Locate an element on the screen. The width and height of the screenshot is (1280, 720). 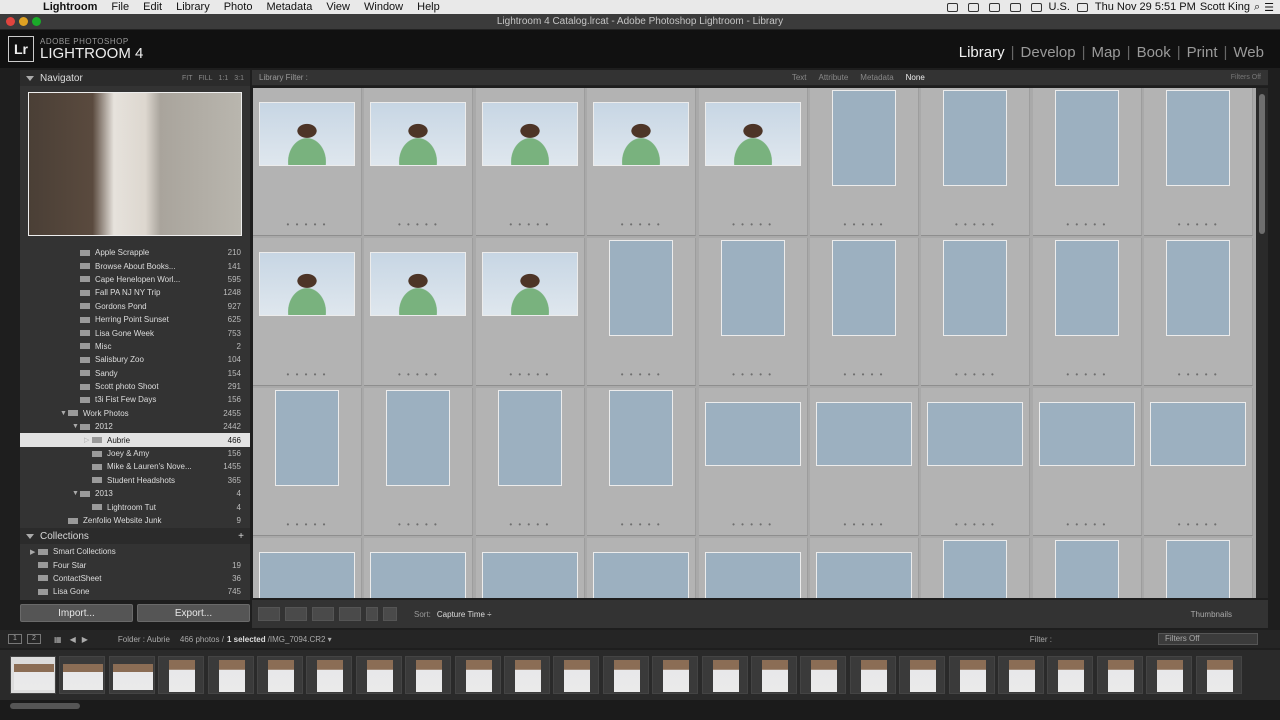
main-window-button: 1 is located at coordinates (15, 639).